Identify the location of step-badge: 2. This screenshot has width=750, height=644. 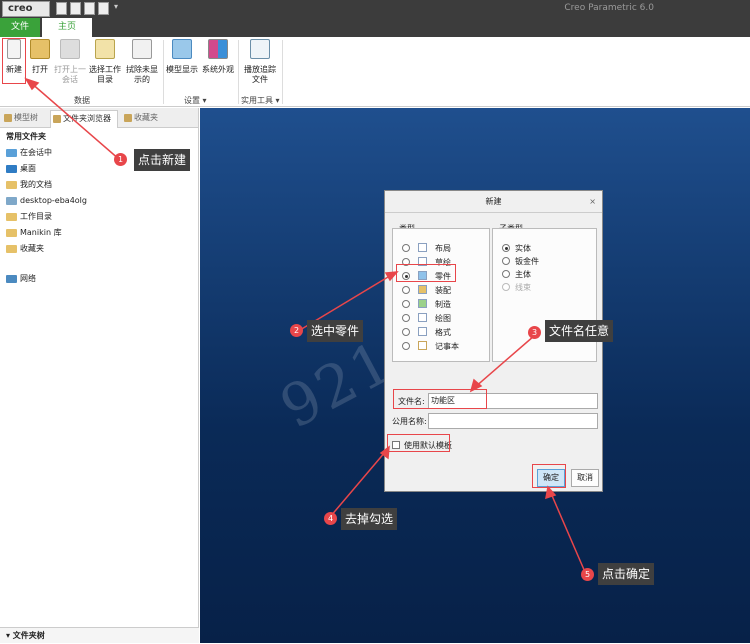
(296, 330).